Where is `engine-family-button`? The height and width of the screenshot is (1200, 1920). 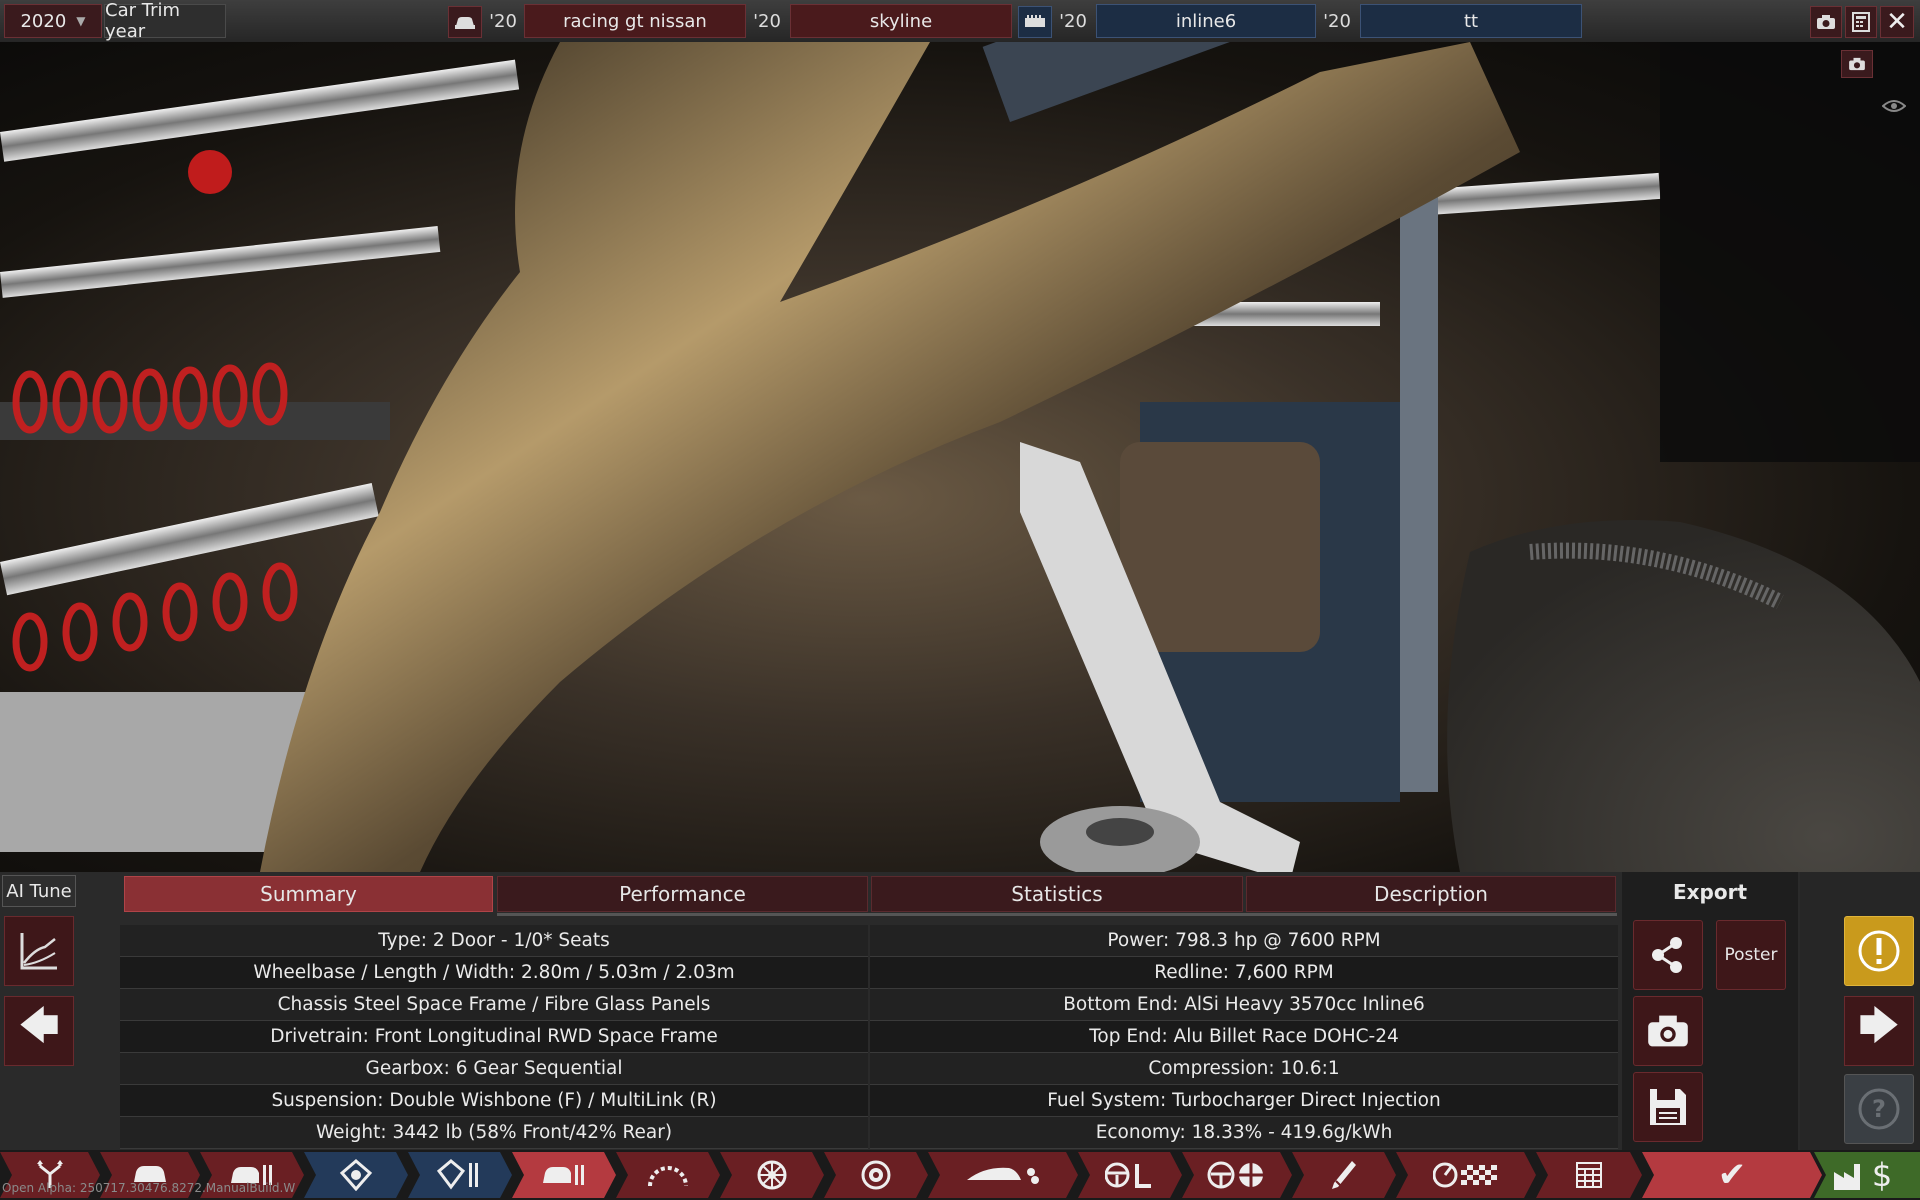
engine-family-button is located at coordinates (1035, 22).